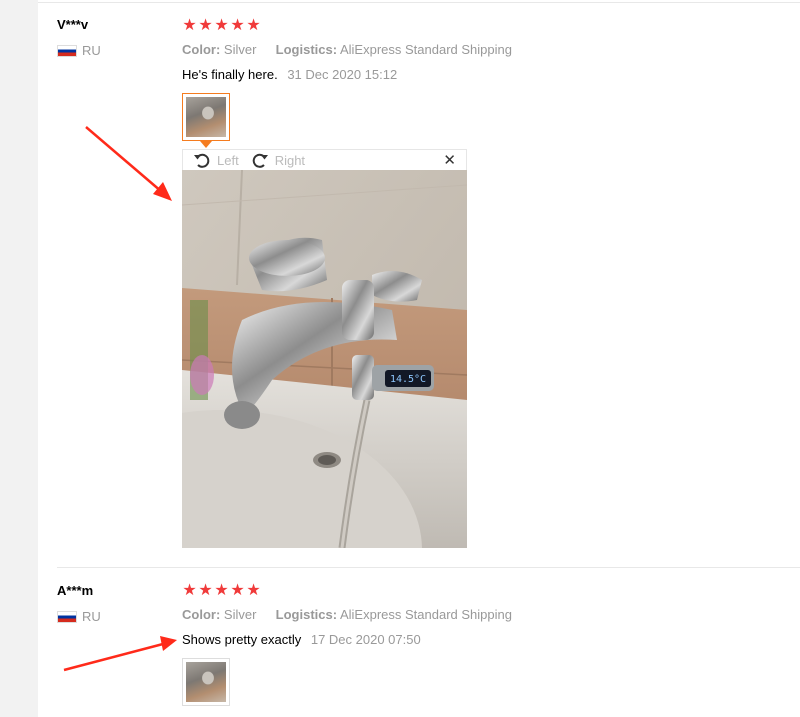  Describe the element at coordinates (342, 74) in the screenshot. I see `review-date: 31 Dec 2020 15:12` at that location.